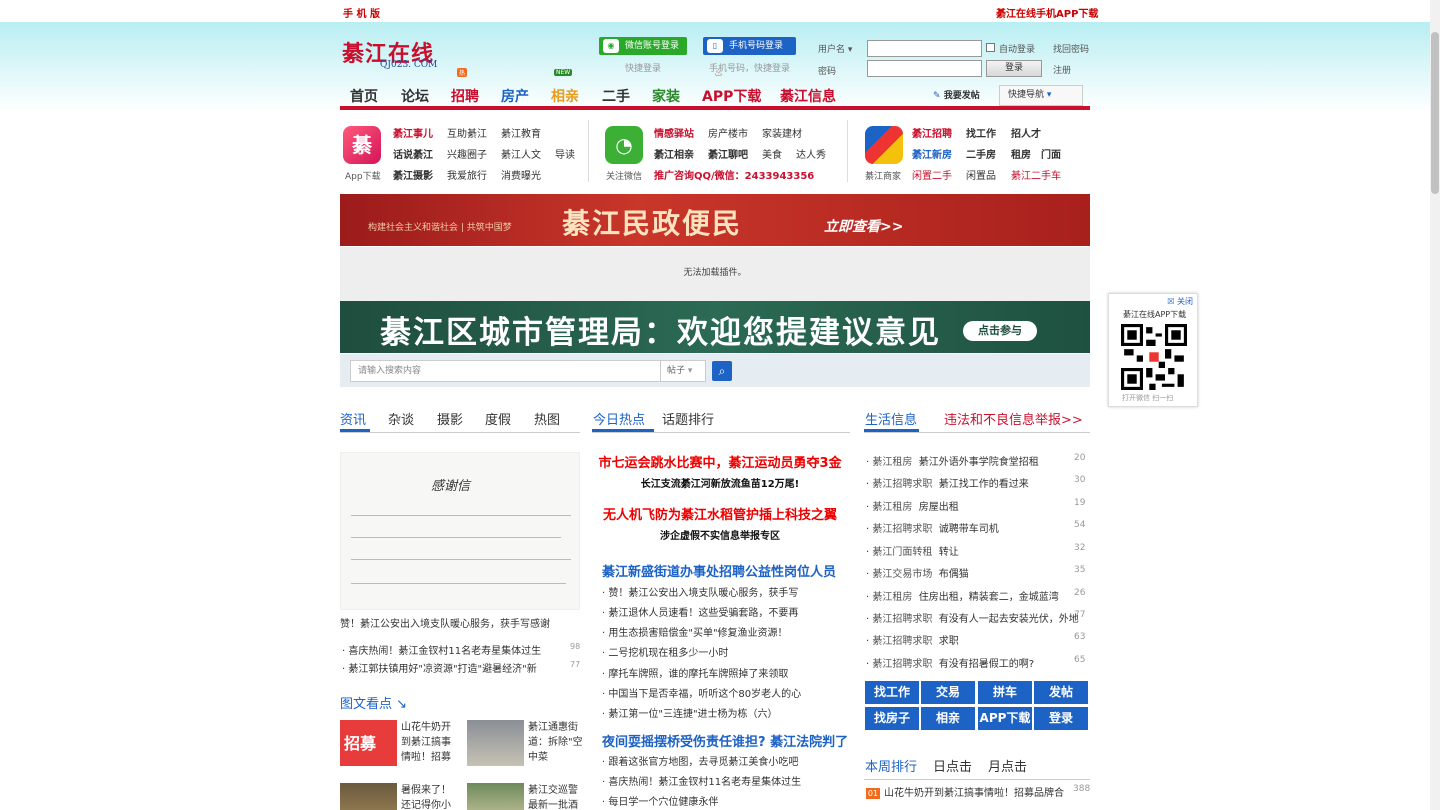  I want to click on headline: 市七运会跳水比赛中，綦江运动员勇夺3金, so click(720, 461).